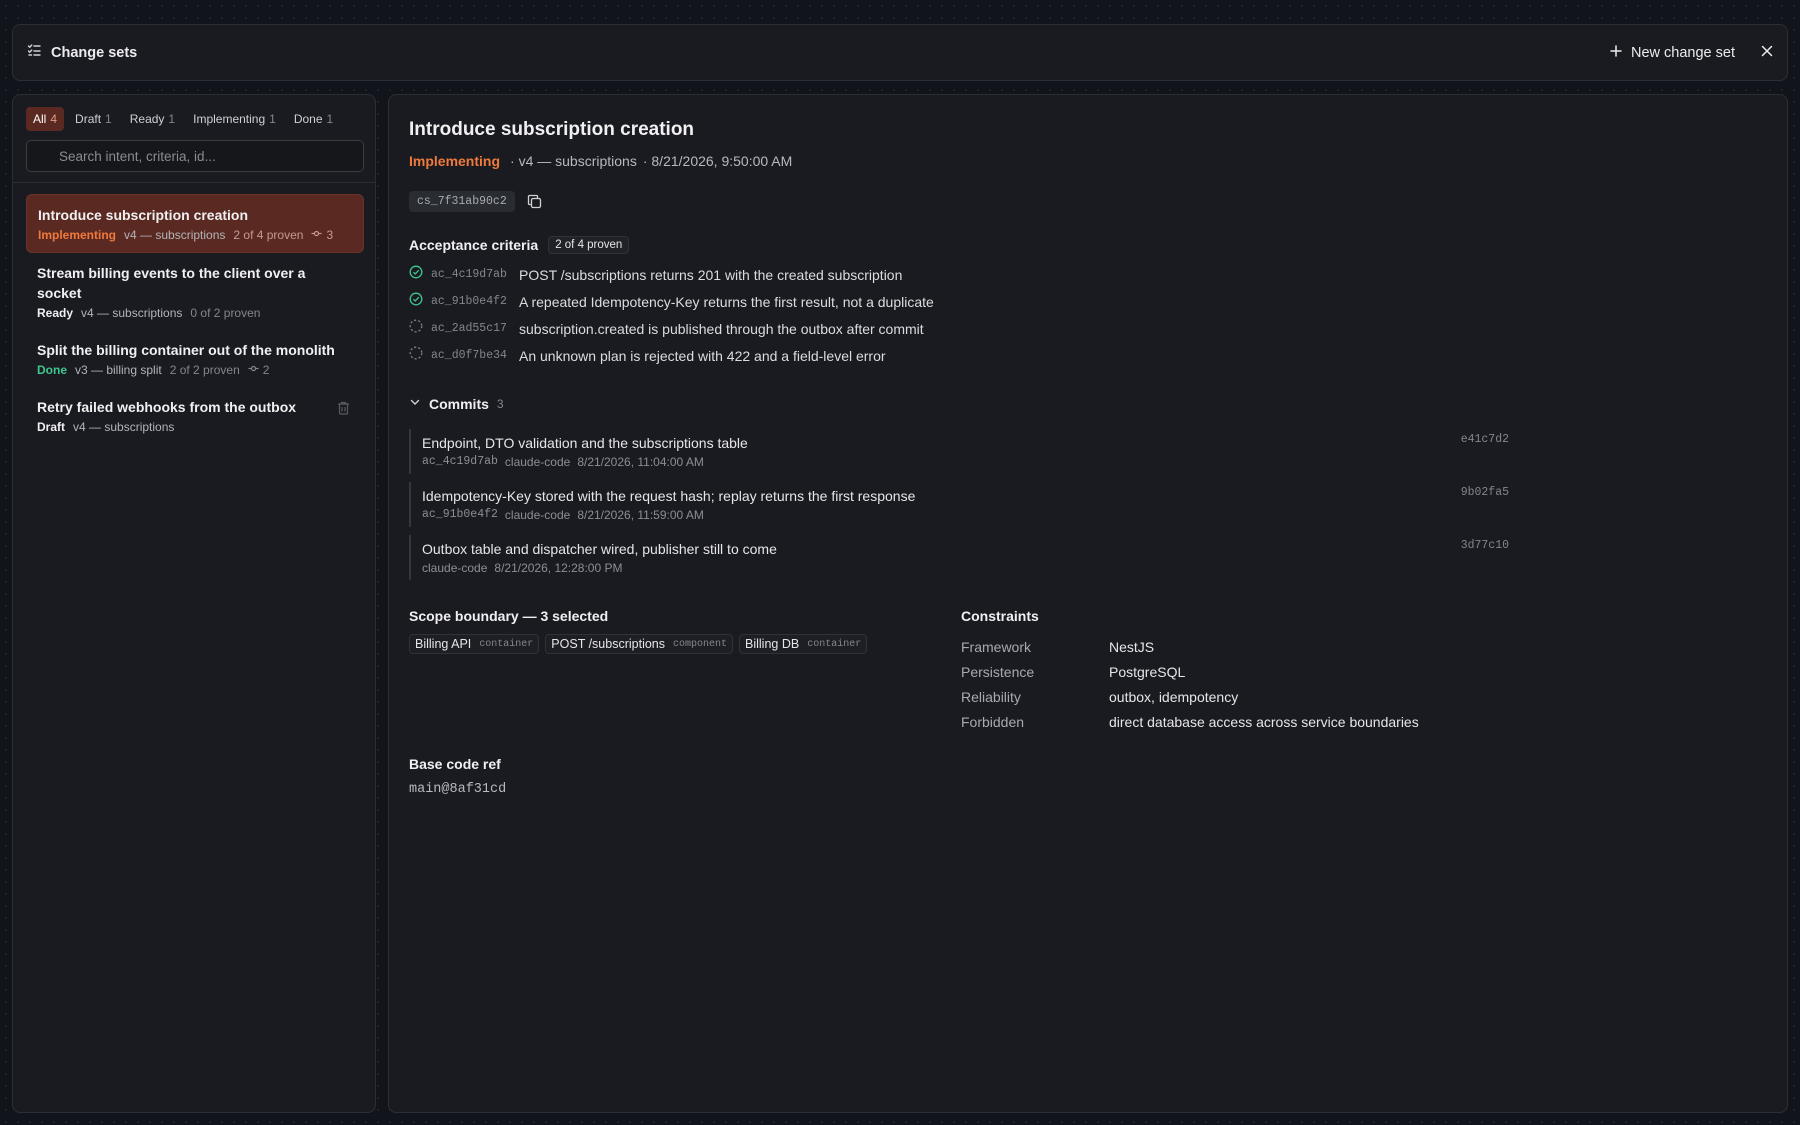  What do you see at coordinates (34, 52) in the screenshot?
I see `checklist-icon` at bounding box center [34, 52].